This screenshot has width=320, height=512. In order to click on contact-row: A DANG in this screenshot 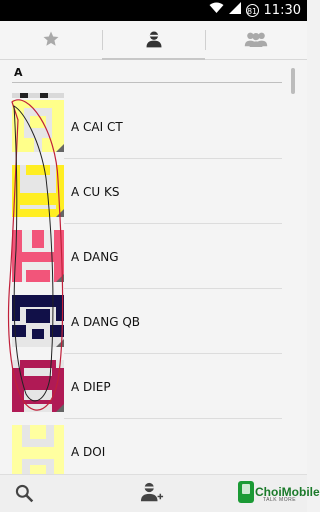, I will do `click(145, 262)`.